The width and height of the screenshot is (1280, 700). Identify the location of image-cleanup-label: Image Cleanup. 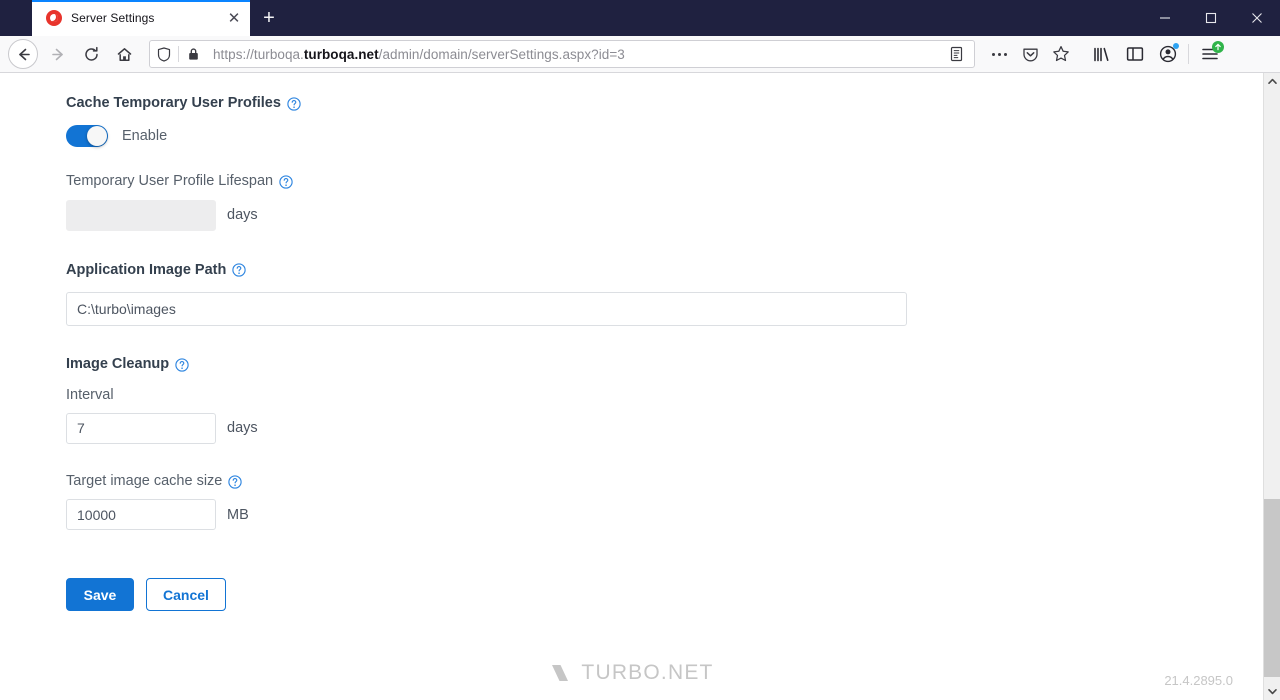
(118, 364).